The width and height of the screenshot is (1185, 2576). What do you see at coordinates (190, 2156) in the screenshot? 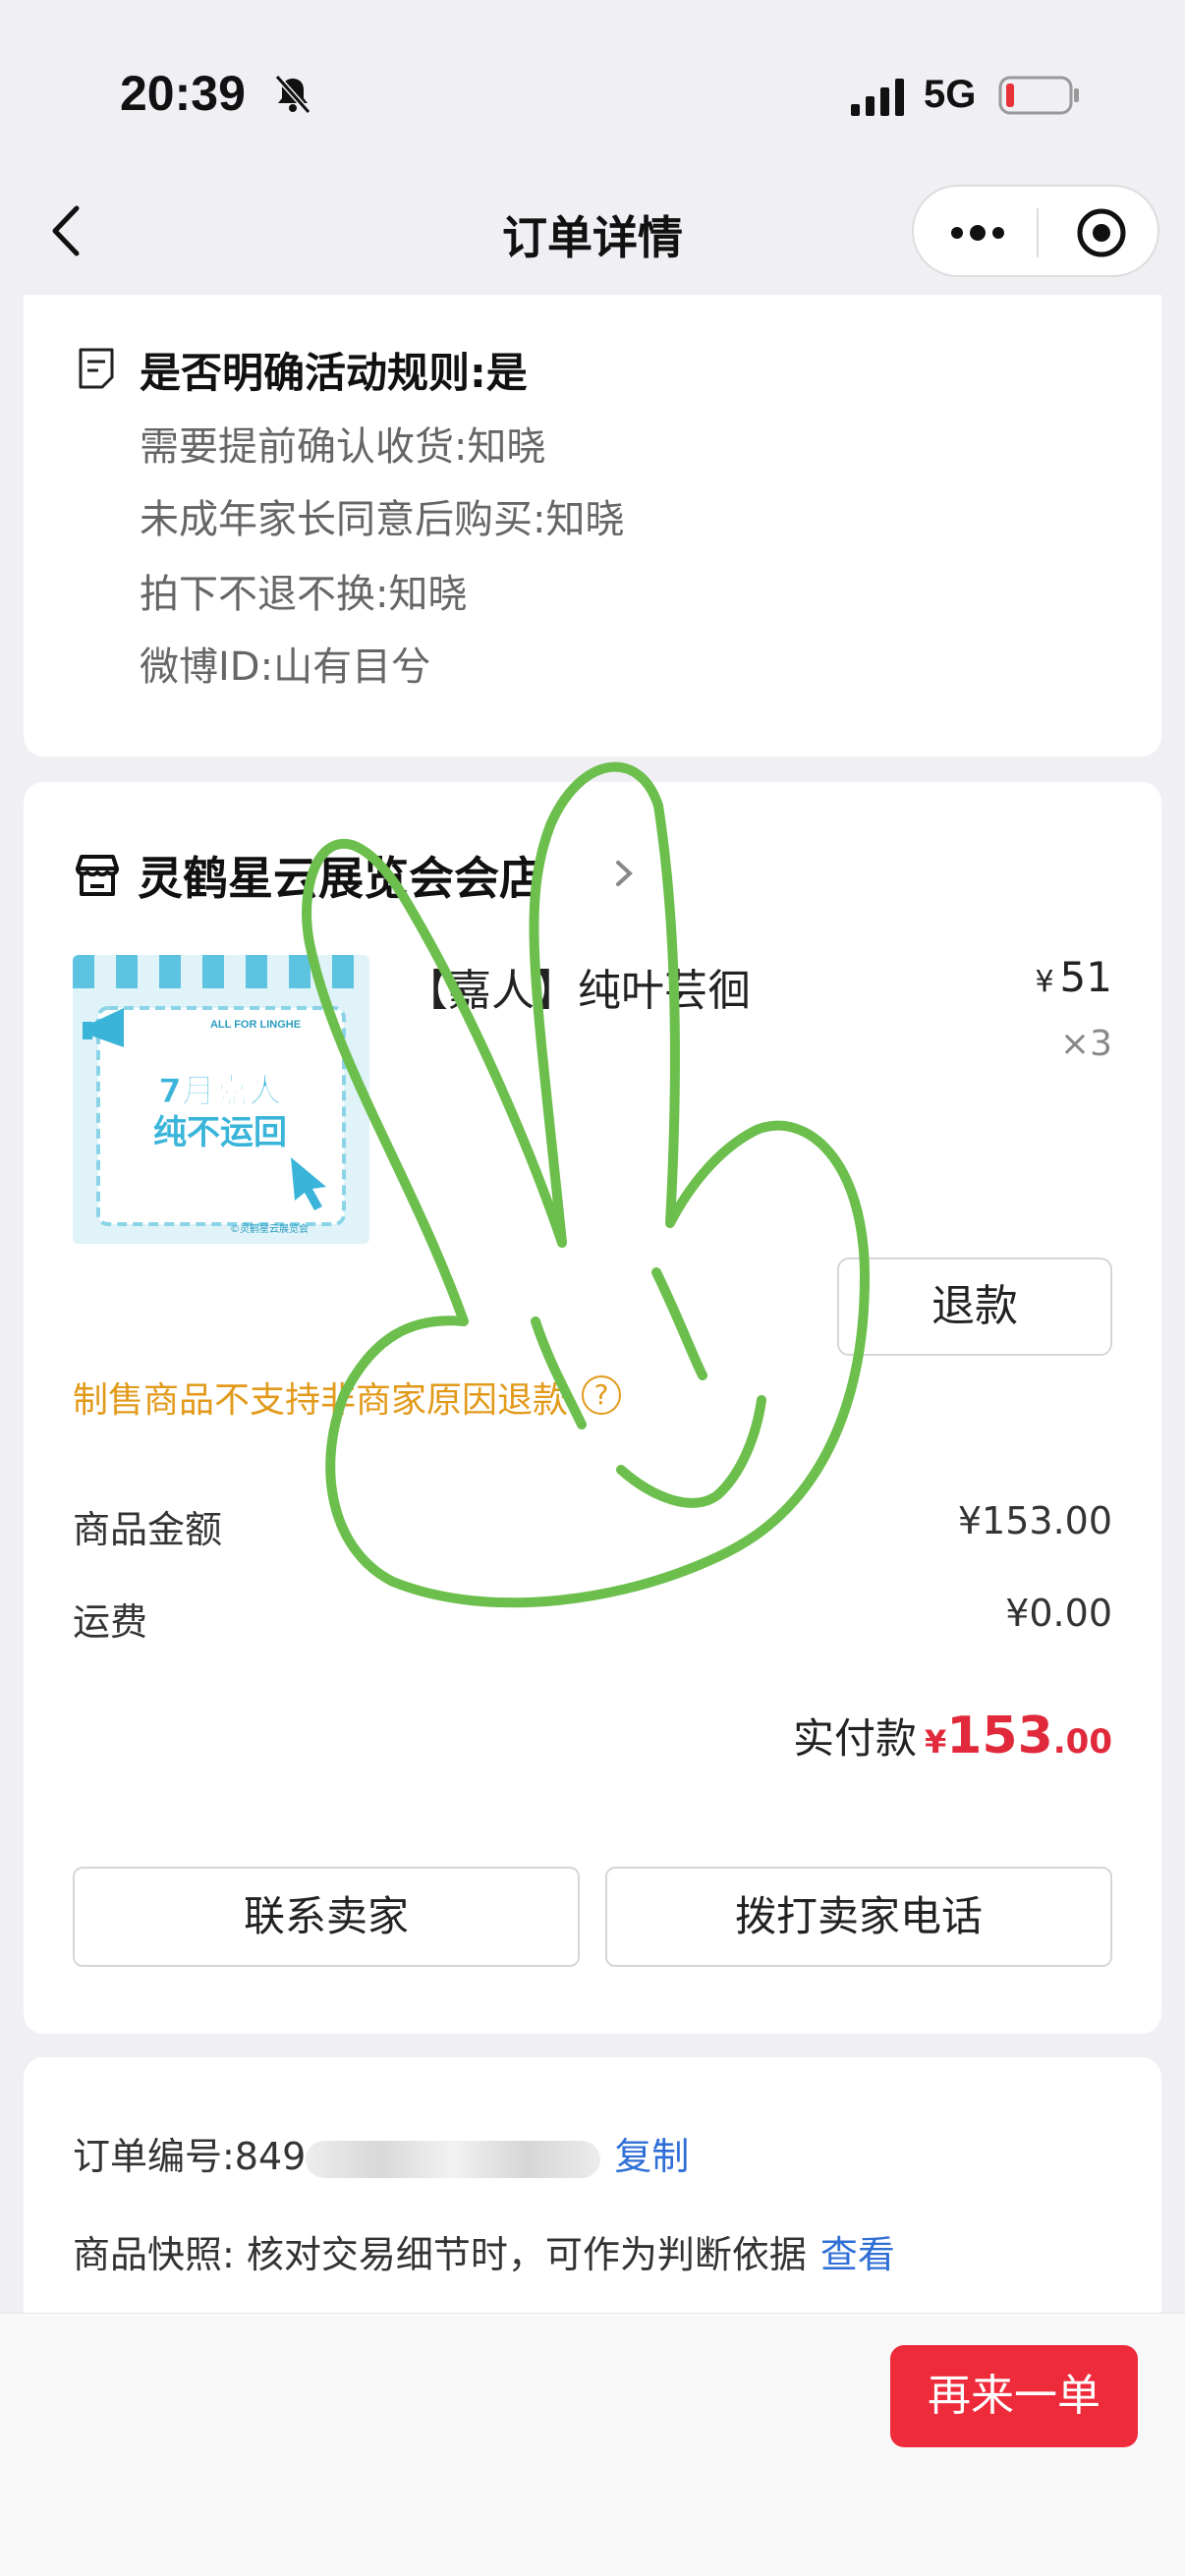
I see `order-number: 订单编号:849` at bounding box center [190, 2156].